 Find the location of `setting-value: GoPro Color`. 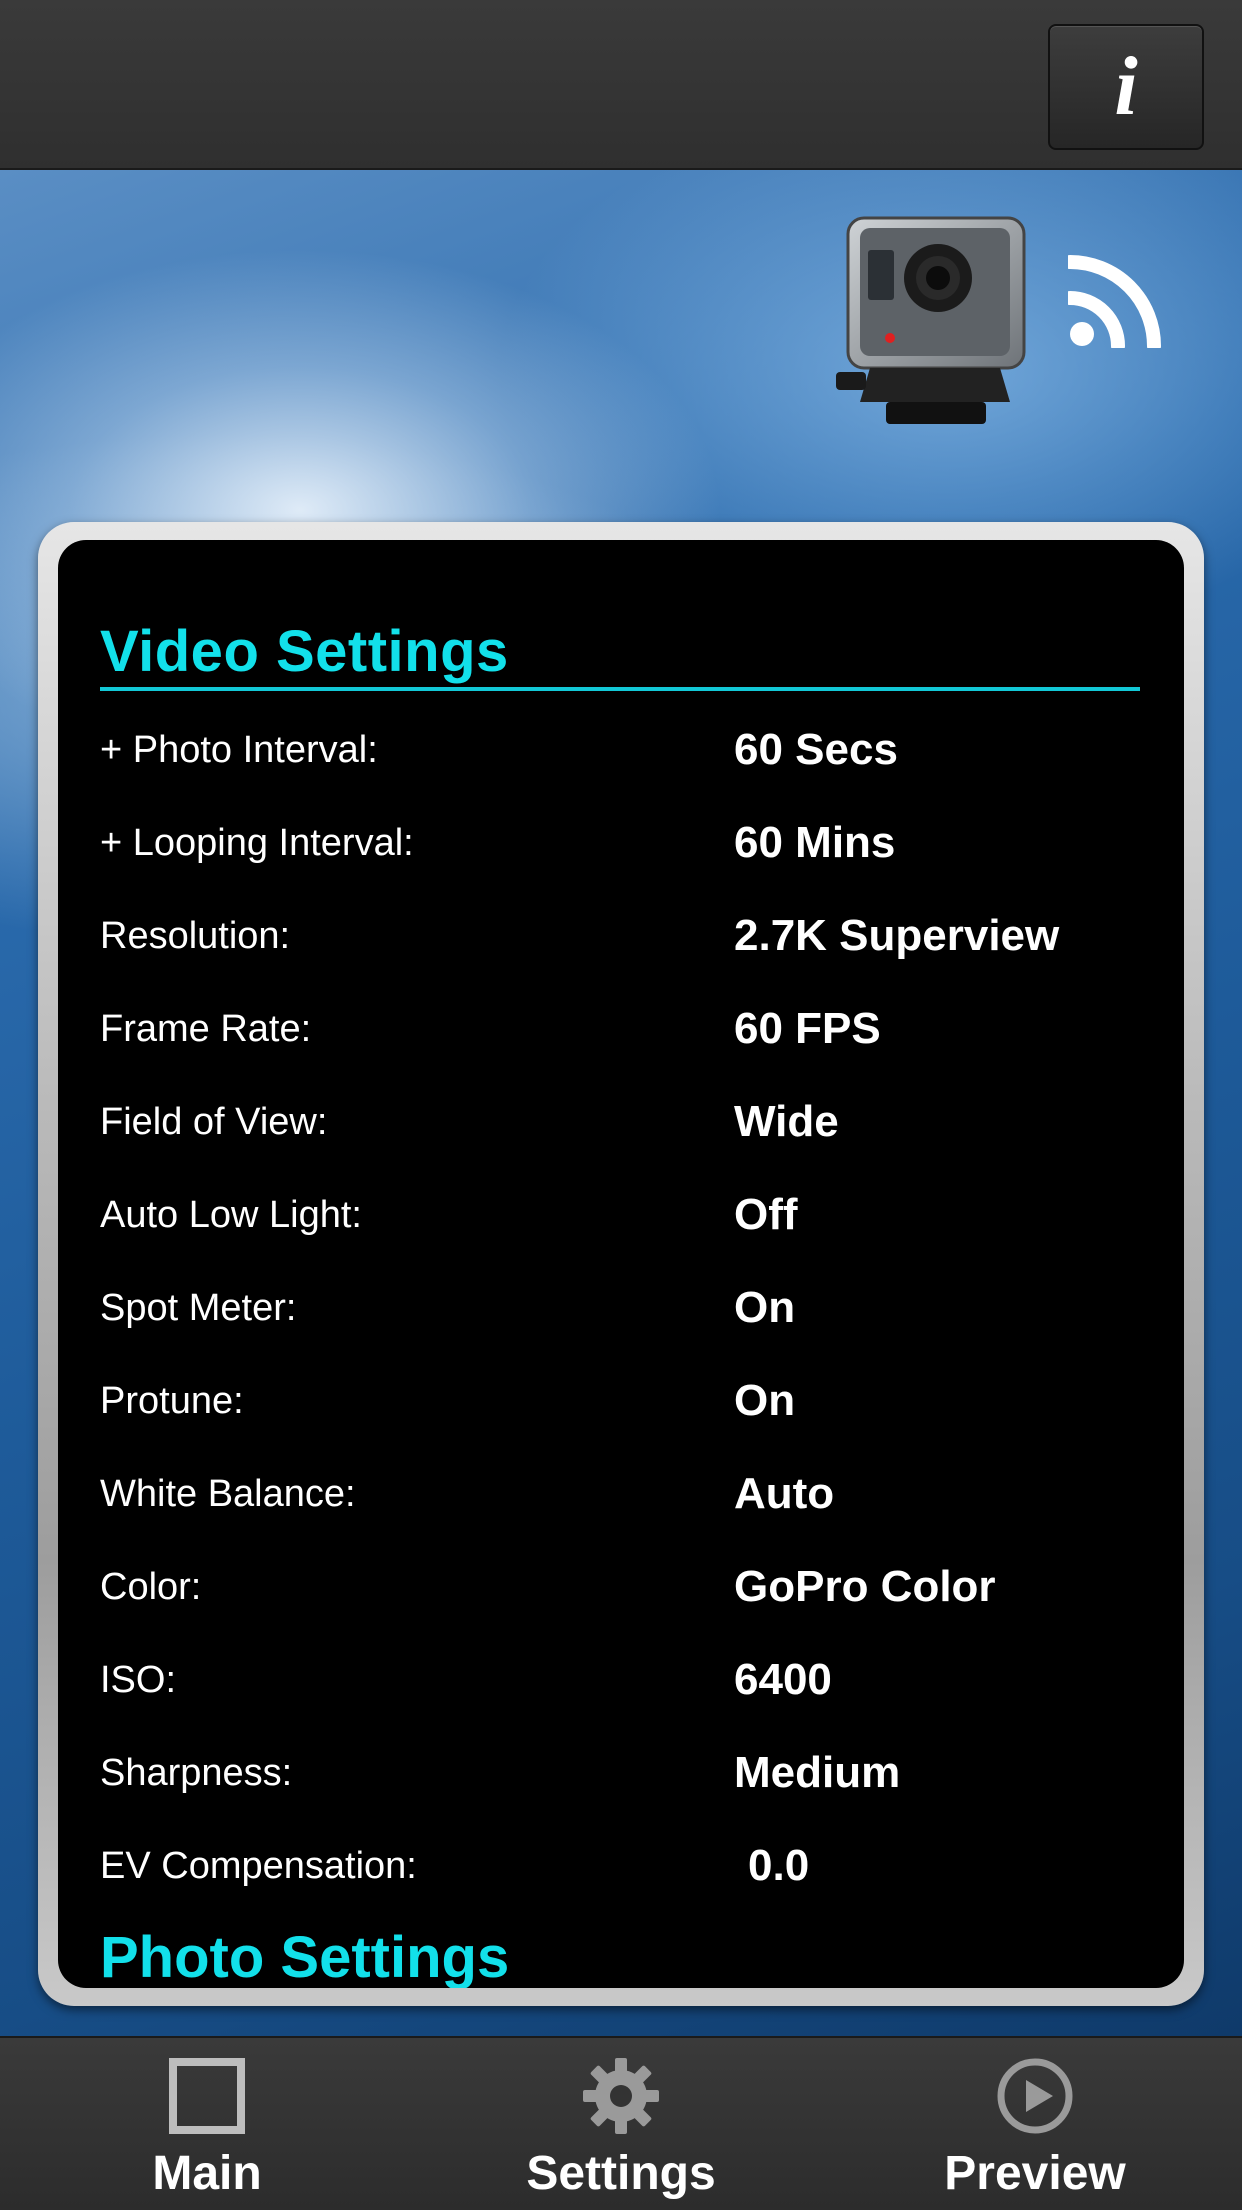

setting-value: GoPro Color is located at coordinates (865, 1586).